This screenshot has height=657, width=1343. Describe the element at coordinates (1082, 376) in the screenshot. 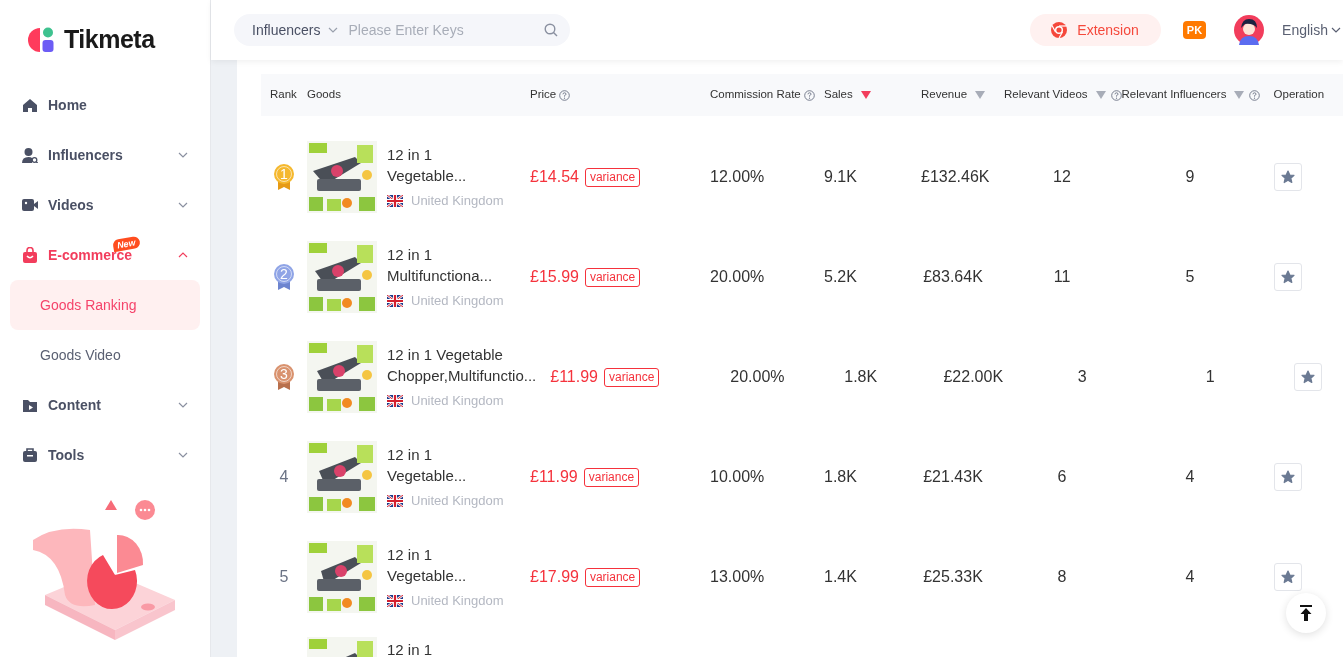

I see `table-cell: 3` at that location.